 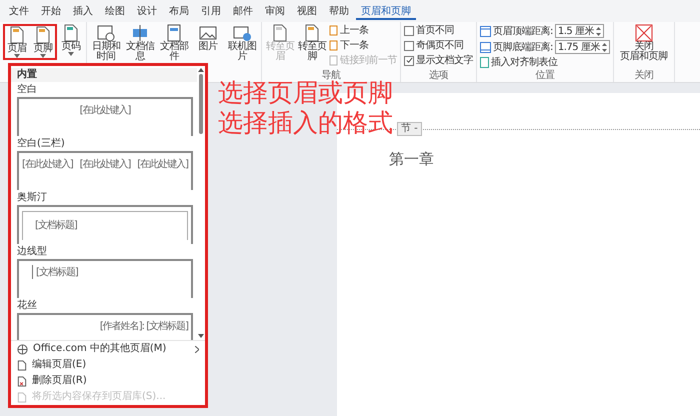 I want to click on document-heading: 第一章, so click(x=412, y=159).